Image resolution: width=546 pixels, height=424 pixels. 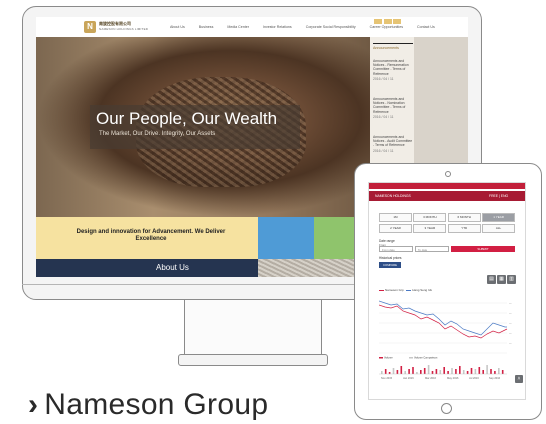 I want to click on x-tick: Jan 2016, so click(x=408, y=378).